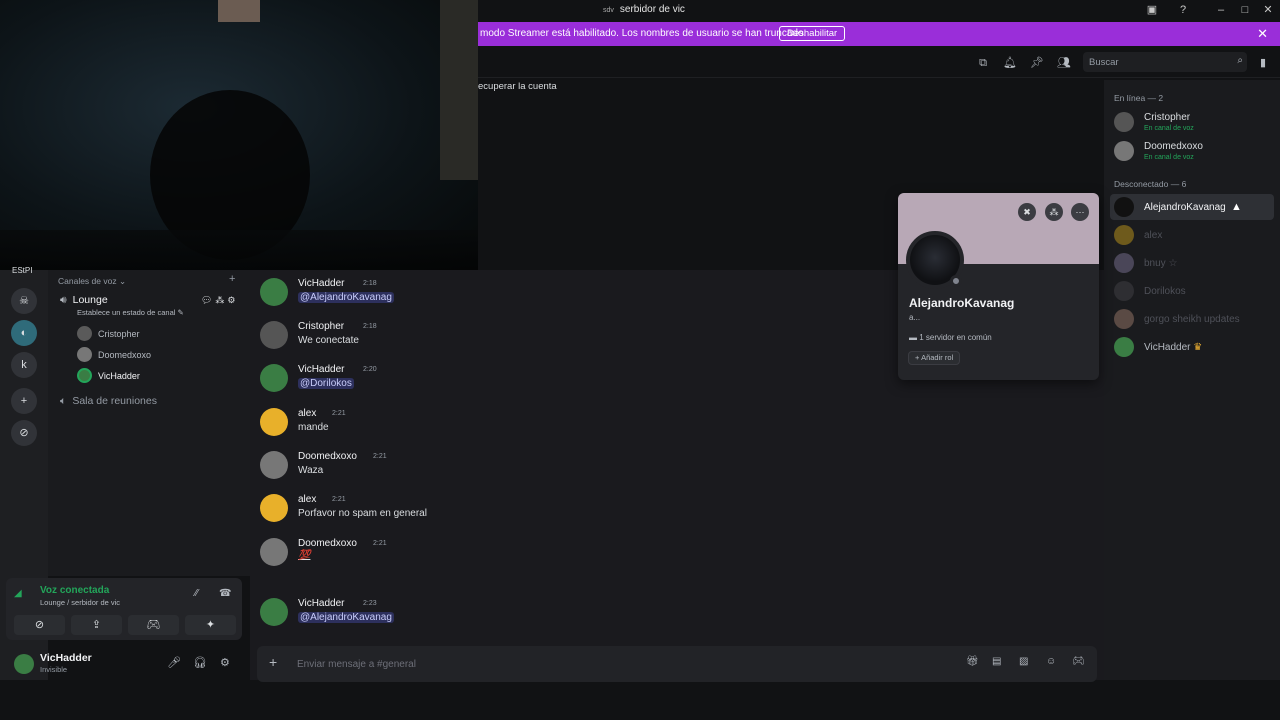 Image resolution: width=1280 pixels, height=720 pixels. What do you see at coordinates (174, 662) in the screenshot?
I see `microphone-icon: 🎤︎` at bounding box center [174, 662].